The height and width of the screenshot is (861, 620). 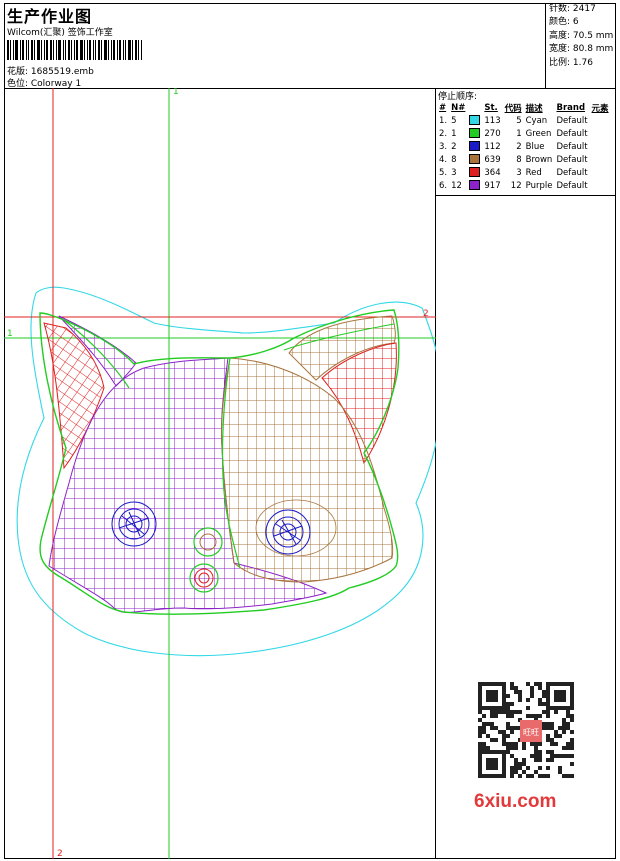 I want to click on stat-stitches: 针数: 2417, so click(x=572, y=9).